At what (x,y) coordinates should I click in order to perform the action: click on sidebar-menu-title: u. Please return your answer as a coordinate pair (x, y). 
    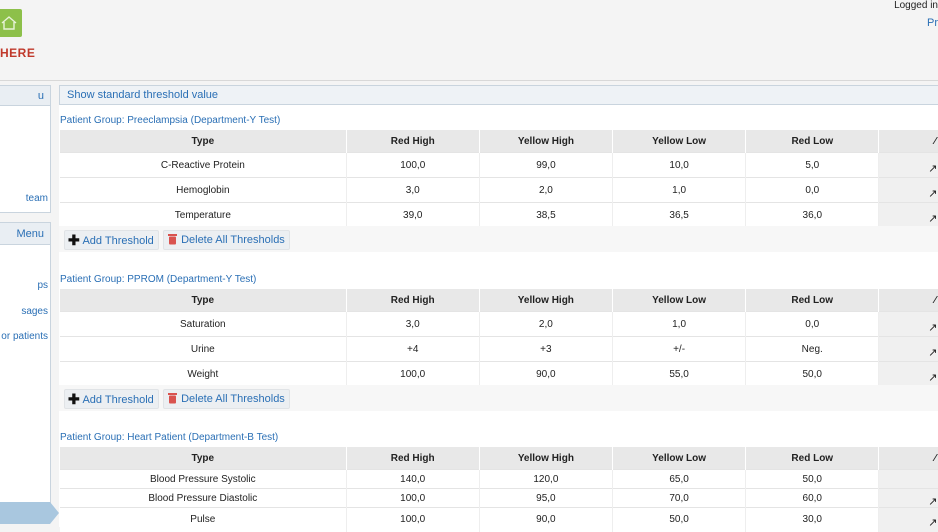
    Looking at the image, I should click on (25, 96).